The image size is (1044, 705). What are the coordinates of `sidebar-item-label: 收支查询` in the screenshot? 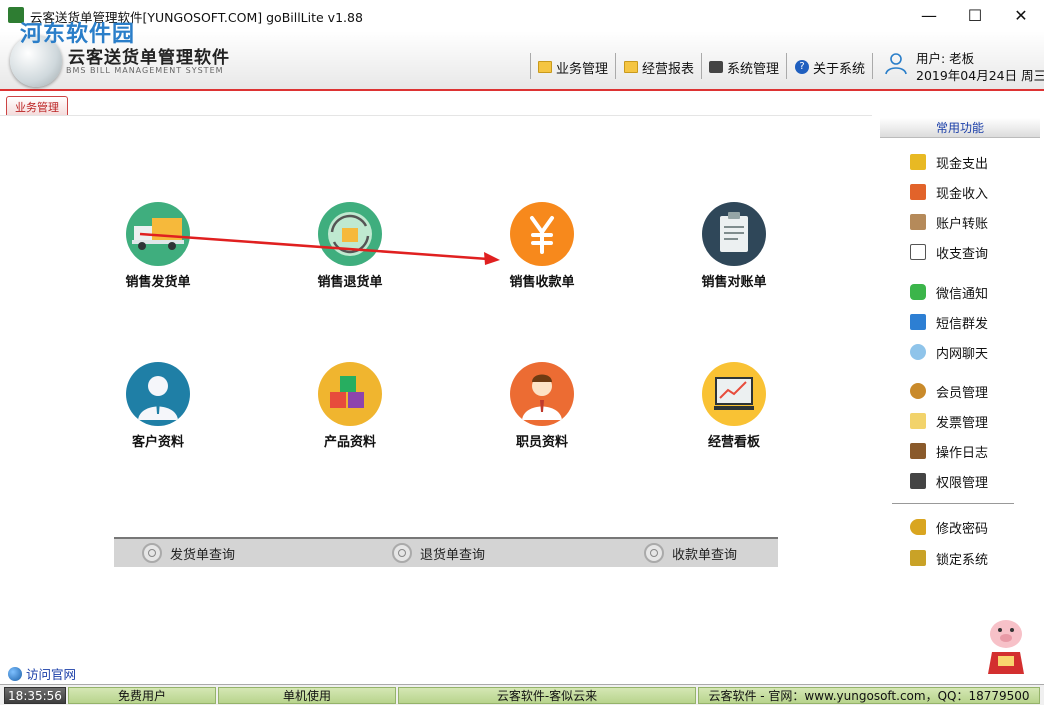 It's located at (962, 254).